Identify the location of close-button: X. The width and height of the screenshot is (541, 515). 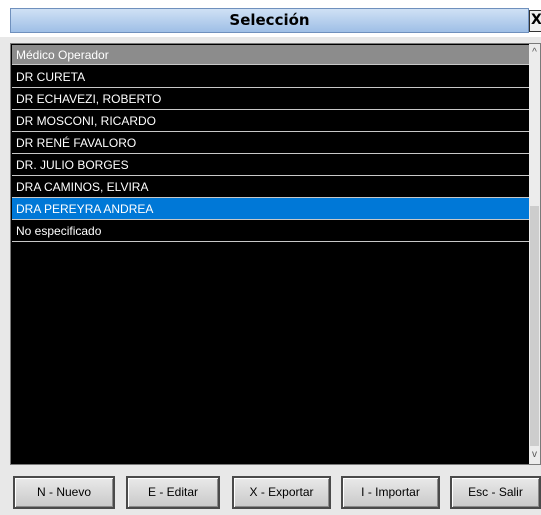
(535, 21).